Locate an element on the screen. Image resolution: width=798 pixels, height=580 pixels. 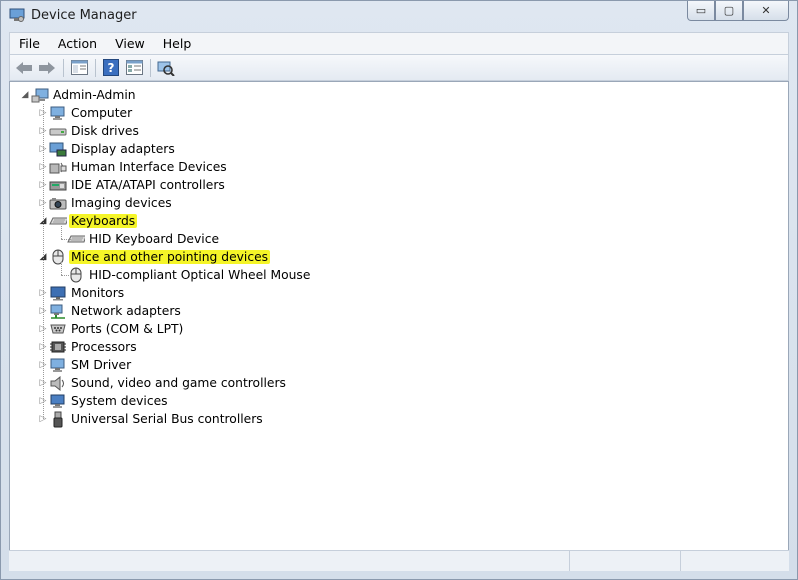
tree-category-item: ▷ Disk drives is located at coordinates (89, 131).